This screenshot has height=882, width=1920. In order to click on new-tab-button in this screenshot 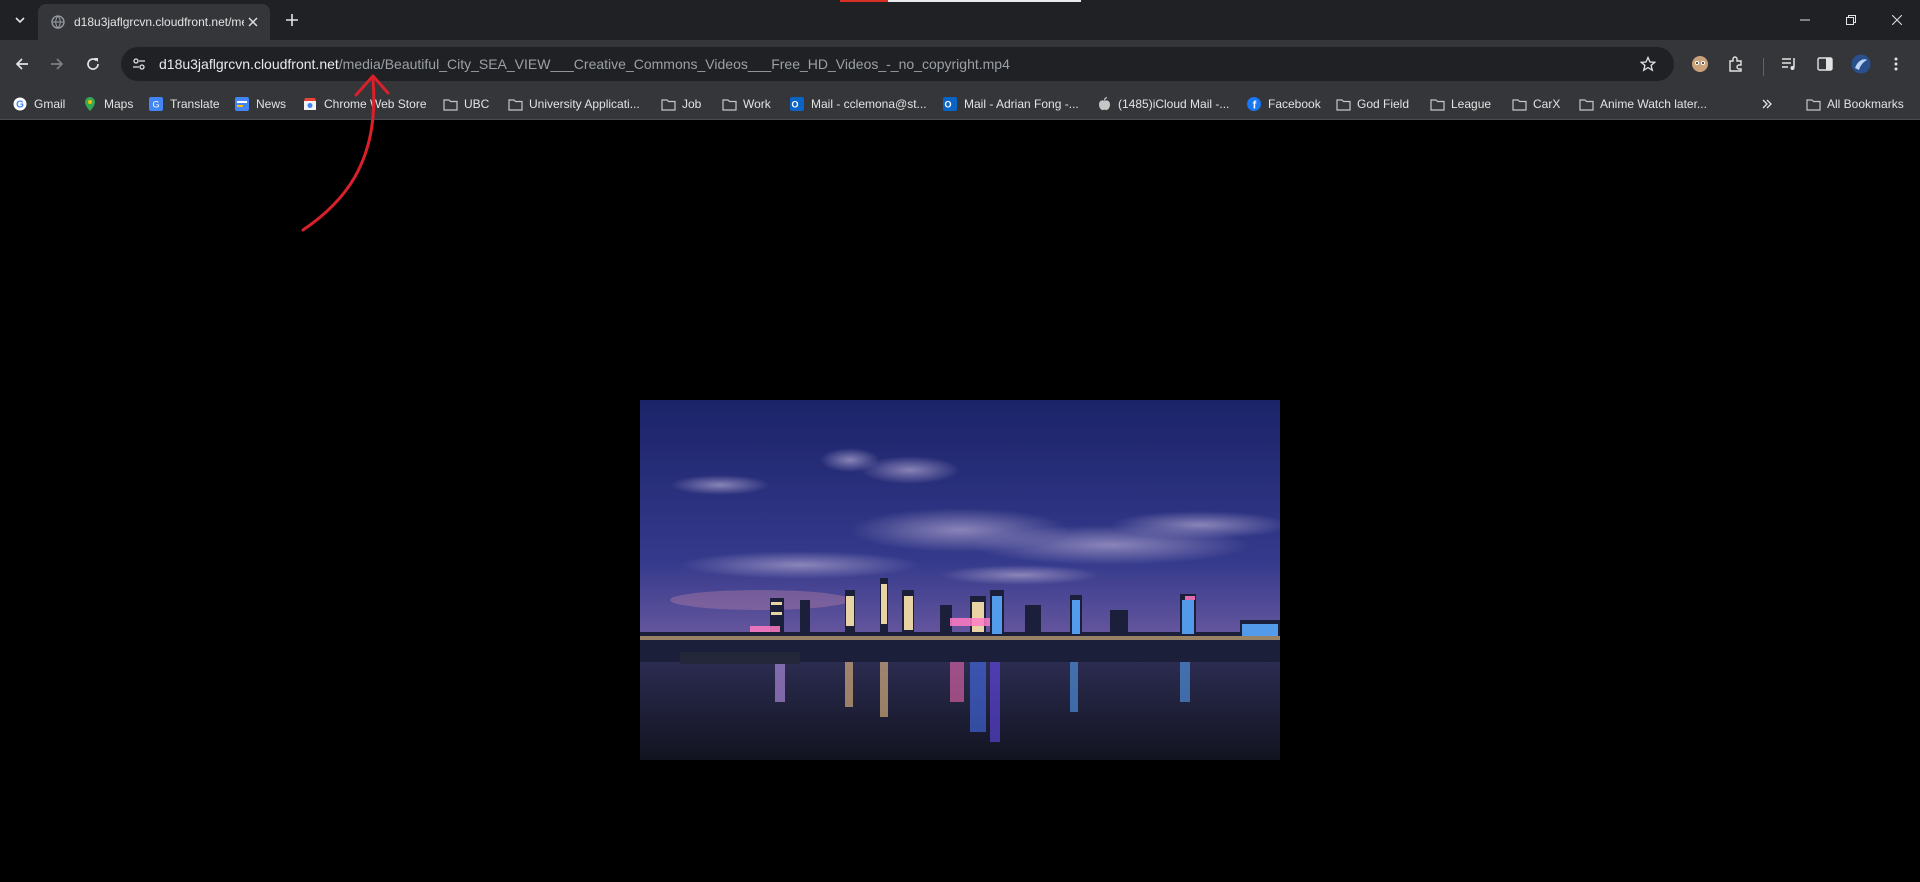, I will do `click(292, 20)`.